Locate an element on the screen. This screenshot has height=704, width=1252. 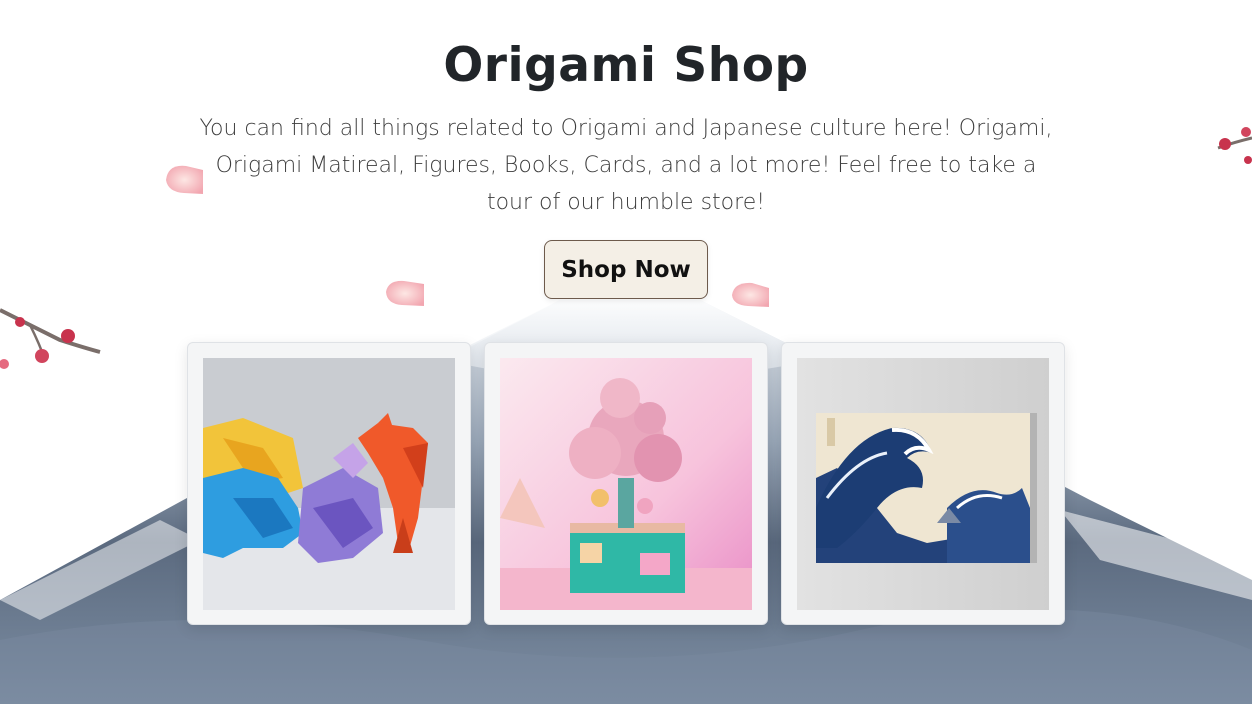
product-card-cherry-blossom-box is located at coordinates (626, 483).